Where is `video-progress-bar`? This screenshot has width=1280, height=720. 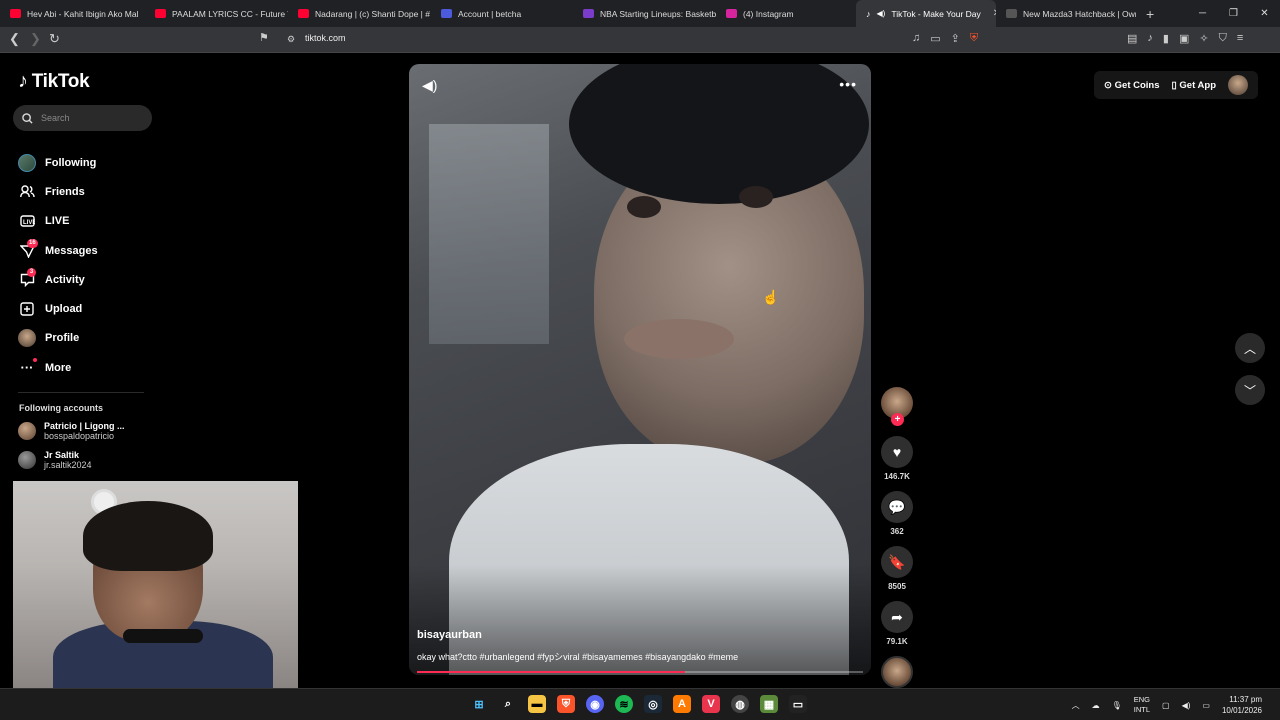 video-progress-bar is located at coordinates (640, 672).